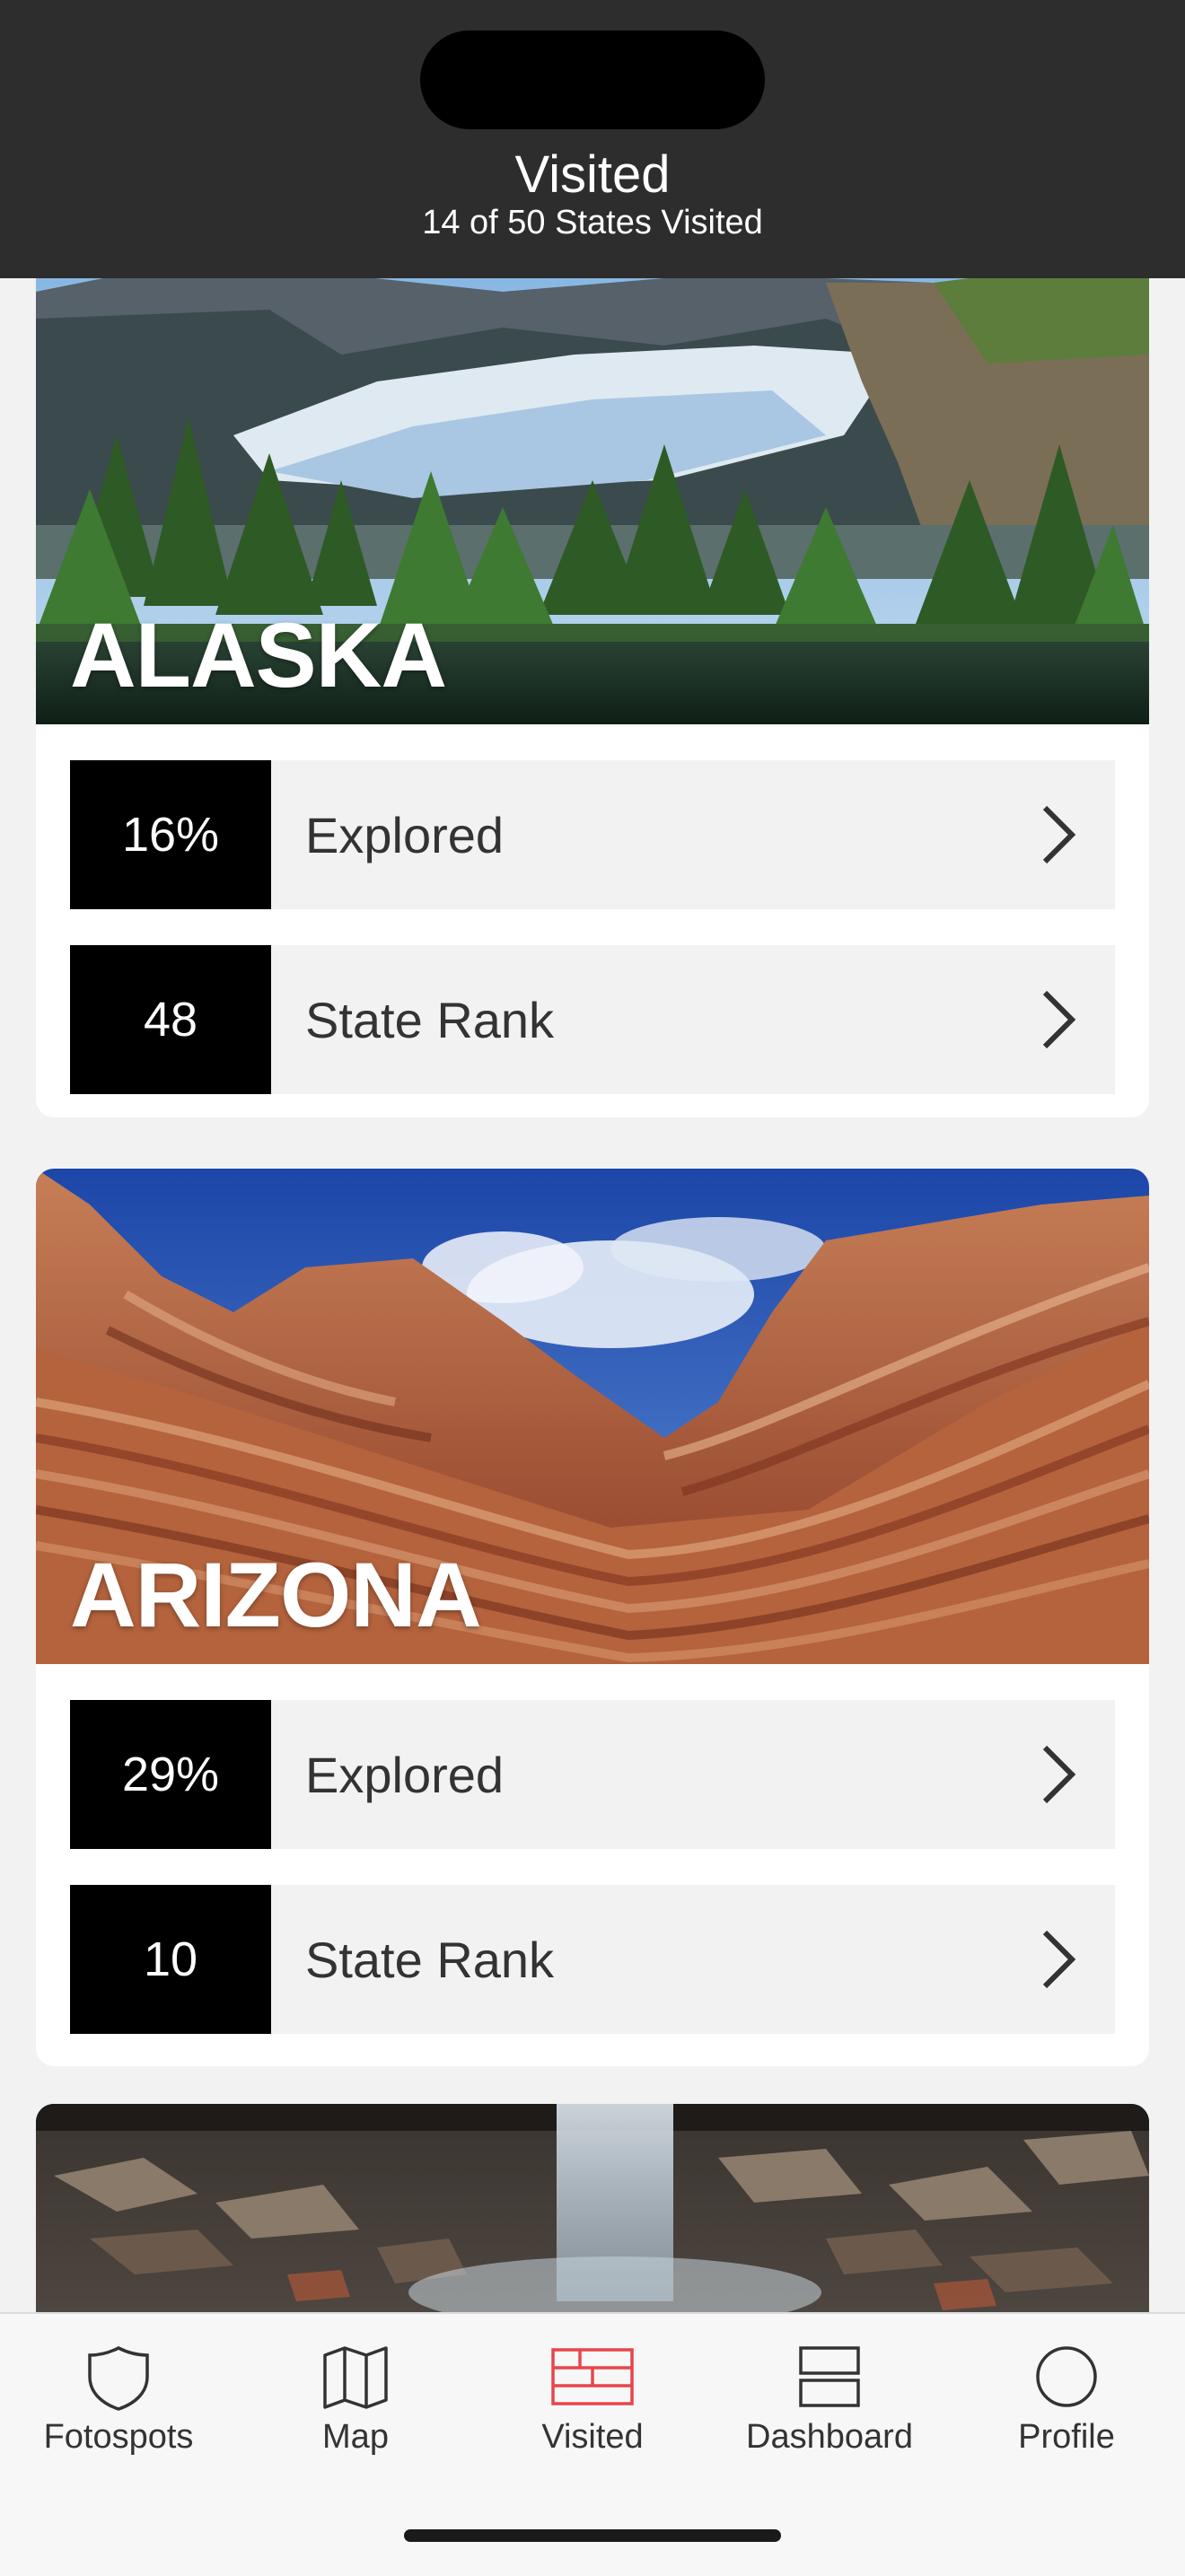 This screenshot has height=2576, width=1185. I want to click on page-title: Visited, so click(592, 174).